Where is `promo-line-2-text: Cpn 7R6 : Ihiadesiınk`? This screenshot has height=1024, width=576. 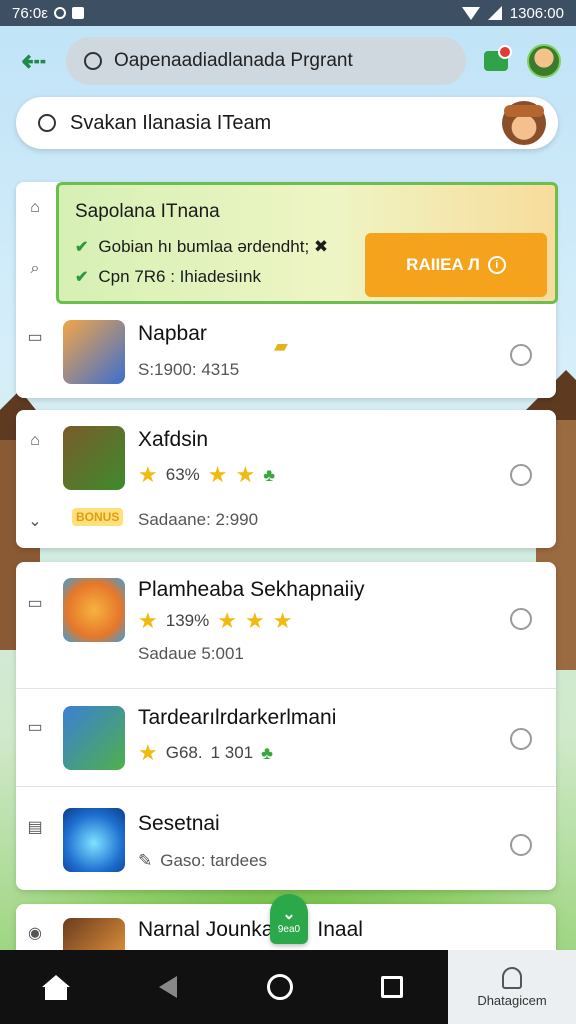 promo-line-2-text: Cpn 7R6 : Ihiadesiınk is located at coordinates (179, 276).